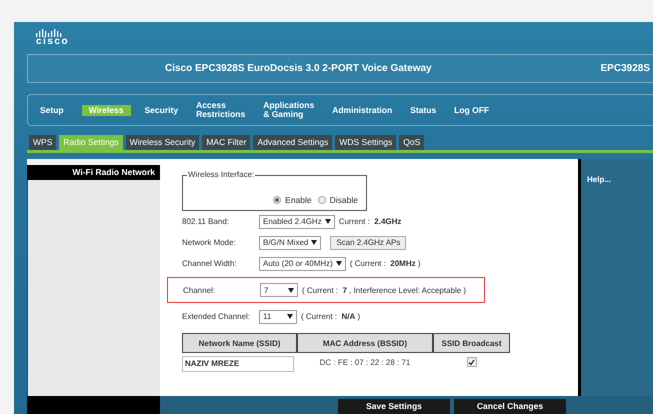 This screenshot has width=653, height=414. I want to click on sidebar-title: Wi-Fi Radio Network, so click(93, 172).